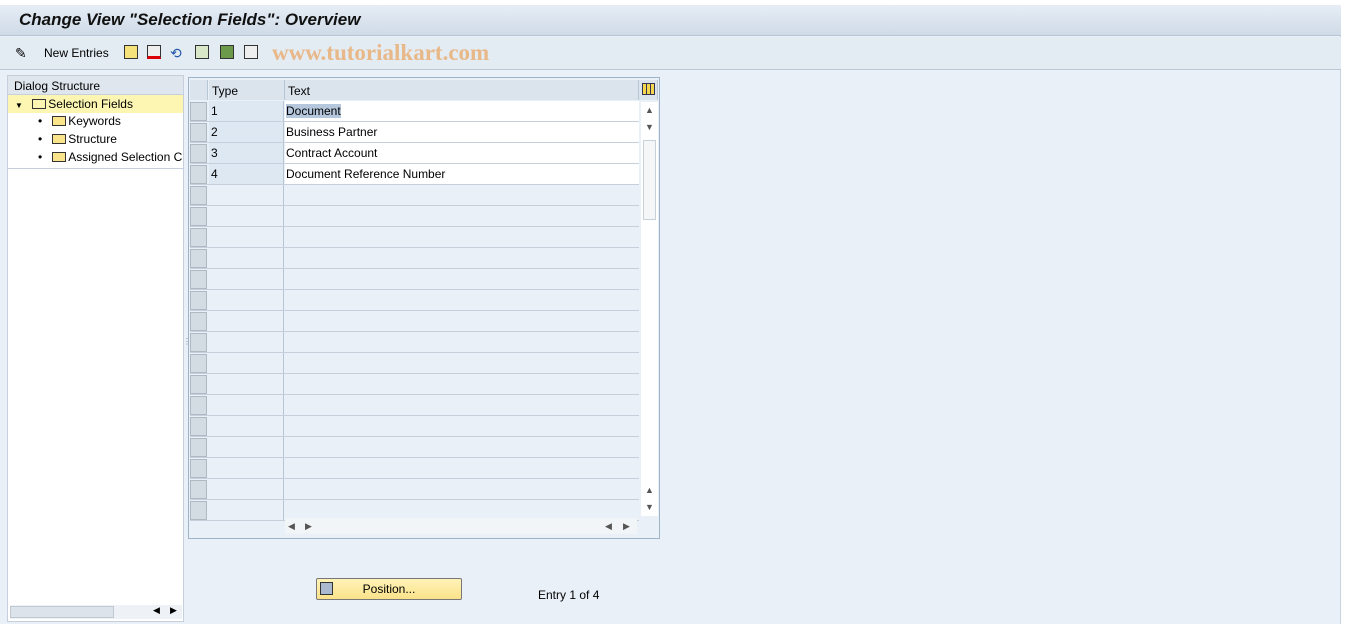  I want to click on text-cell: Document, so click(462, 111).